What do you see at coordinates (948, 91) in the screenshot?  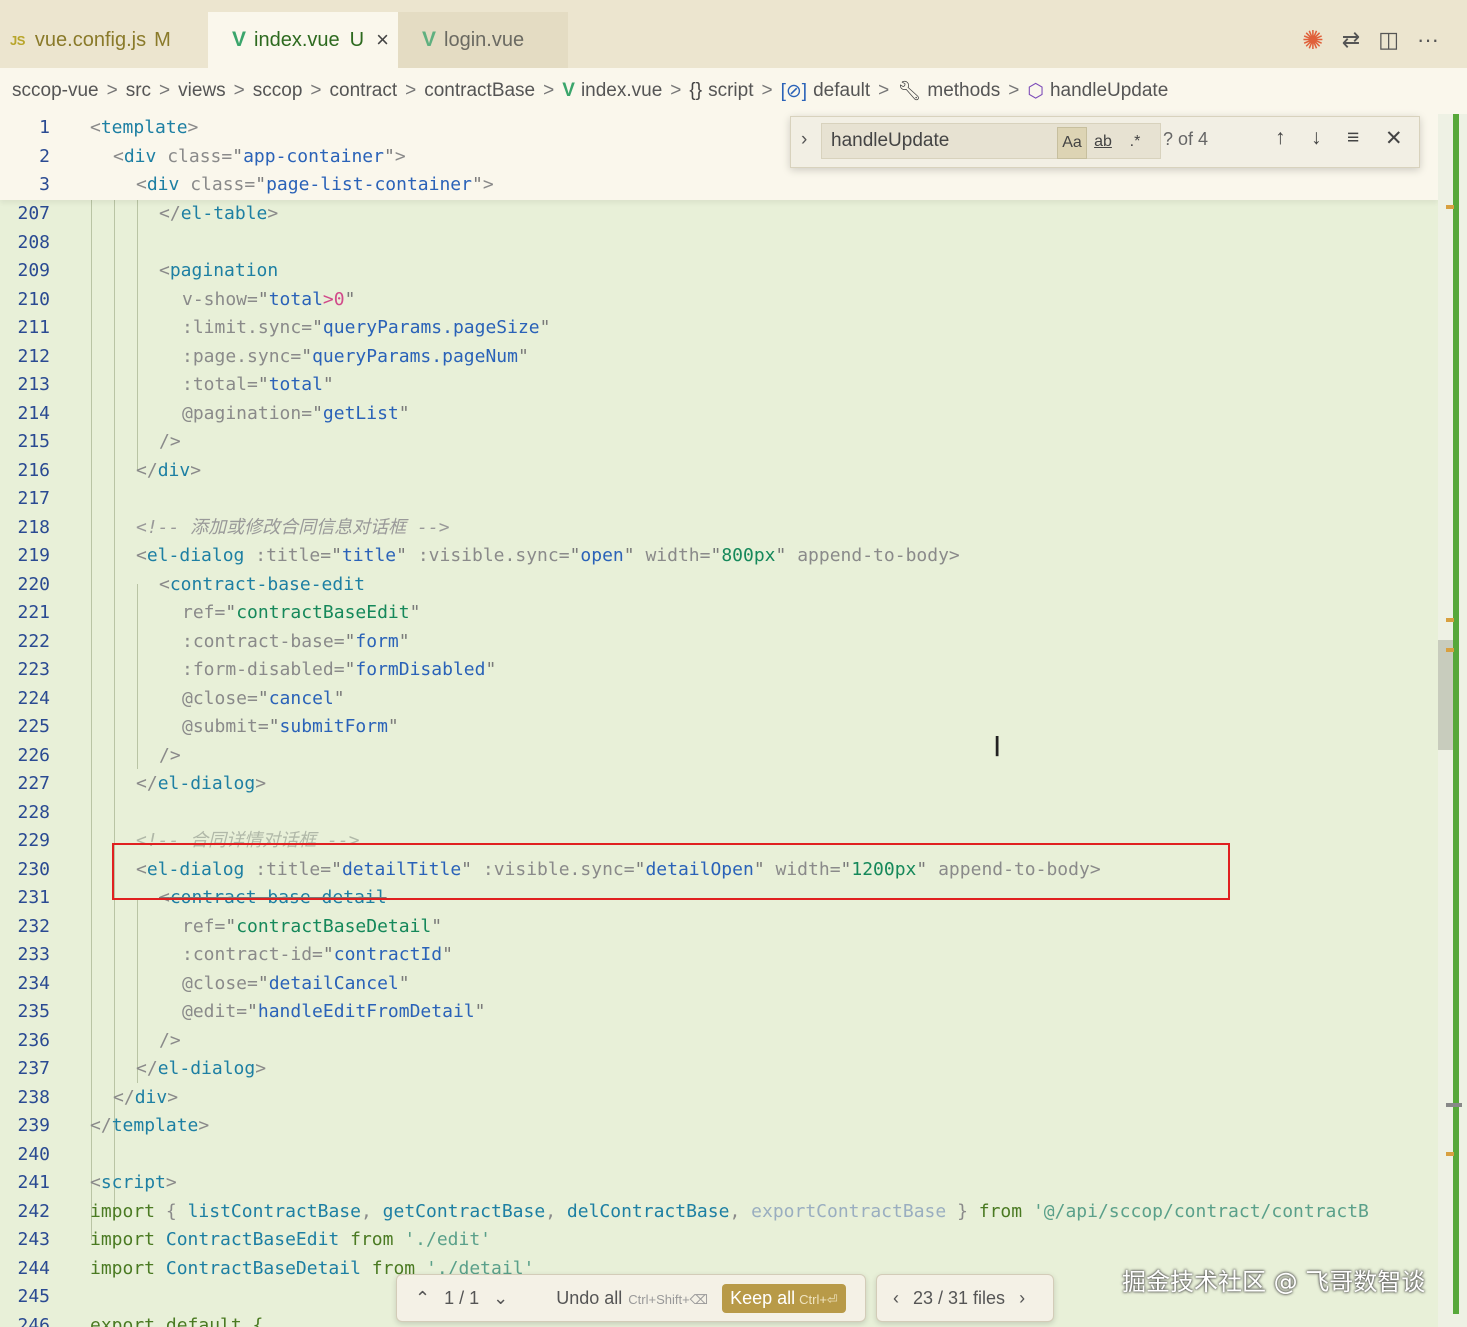 I see `breadcrumb-methods: 🔧︎ methods` at bounding box center [948, 91].